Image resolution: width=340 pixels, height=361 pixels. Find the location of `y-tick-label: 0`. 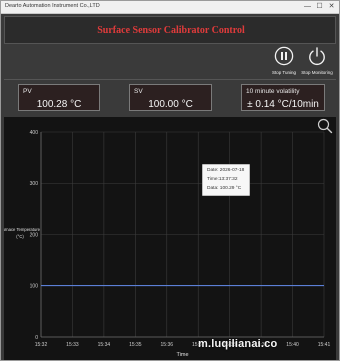

y-tick-label: 0 is located at coordinates (36, 338).